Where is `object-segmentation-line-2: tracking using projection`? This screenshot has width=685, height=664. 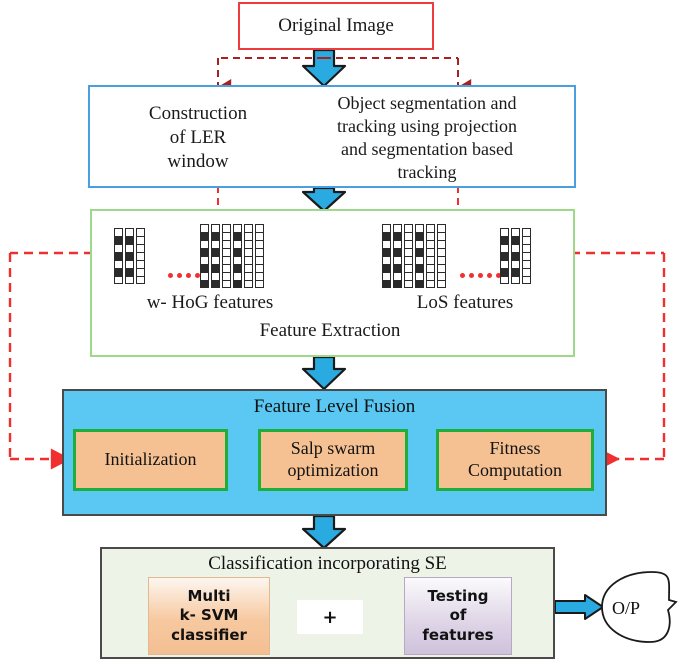 object-segmentation-line-2: tracking using projection is located at coordinates (427, 125).